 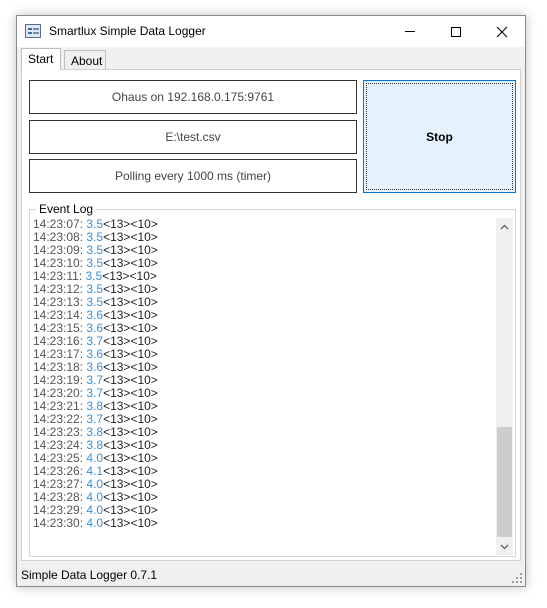 I want to click on log-time: 14:23:28:, so click(x=60, y=497).